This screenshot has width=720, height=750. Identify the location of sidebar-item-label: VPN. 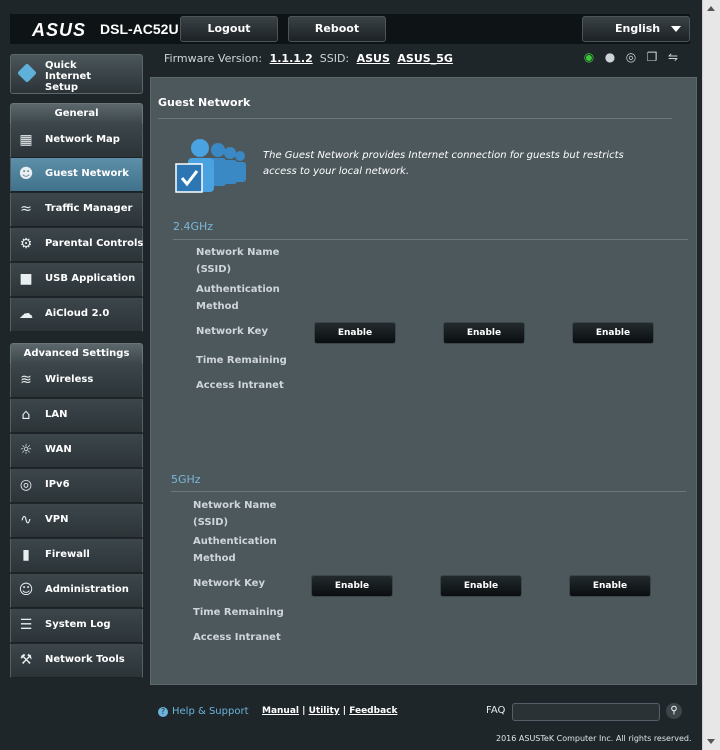
(57, 519).